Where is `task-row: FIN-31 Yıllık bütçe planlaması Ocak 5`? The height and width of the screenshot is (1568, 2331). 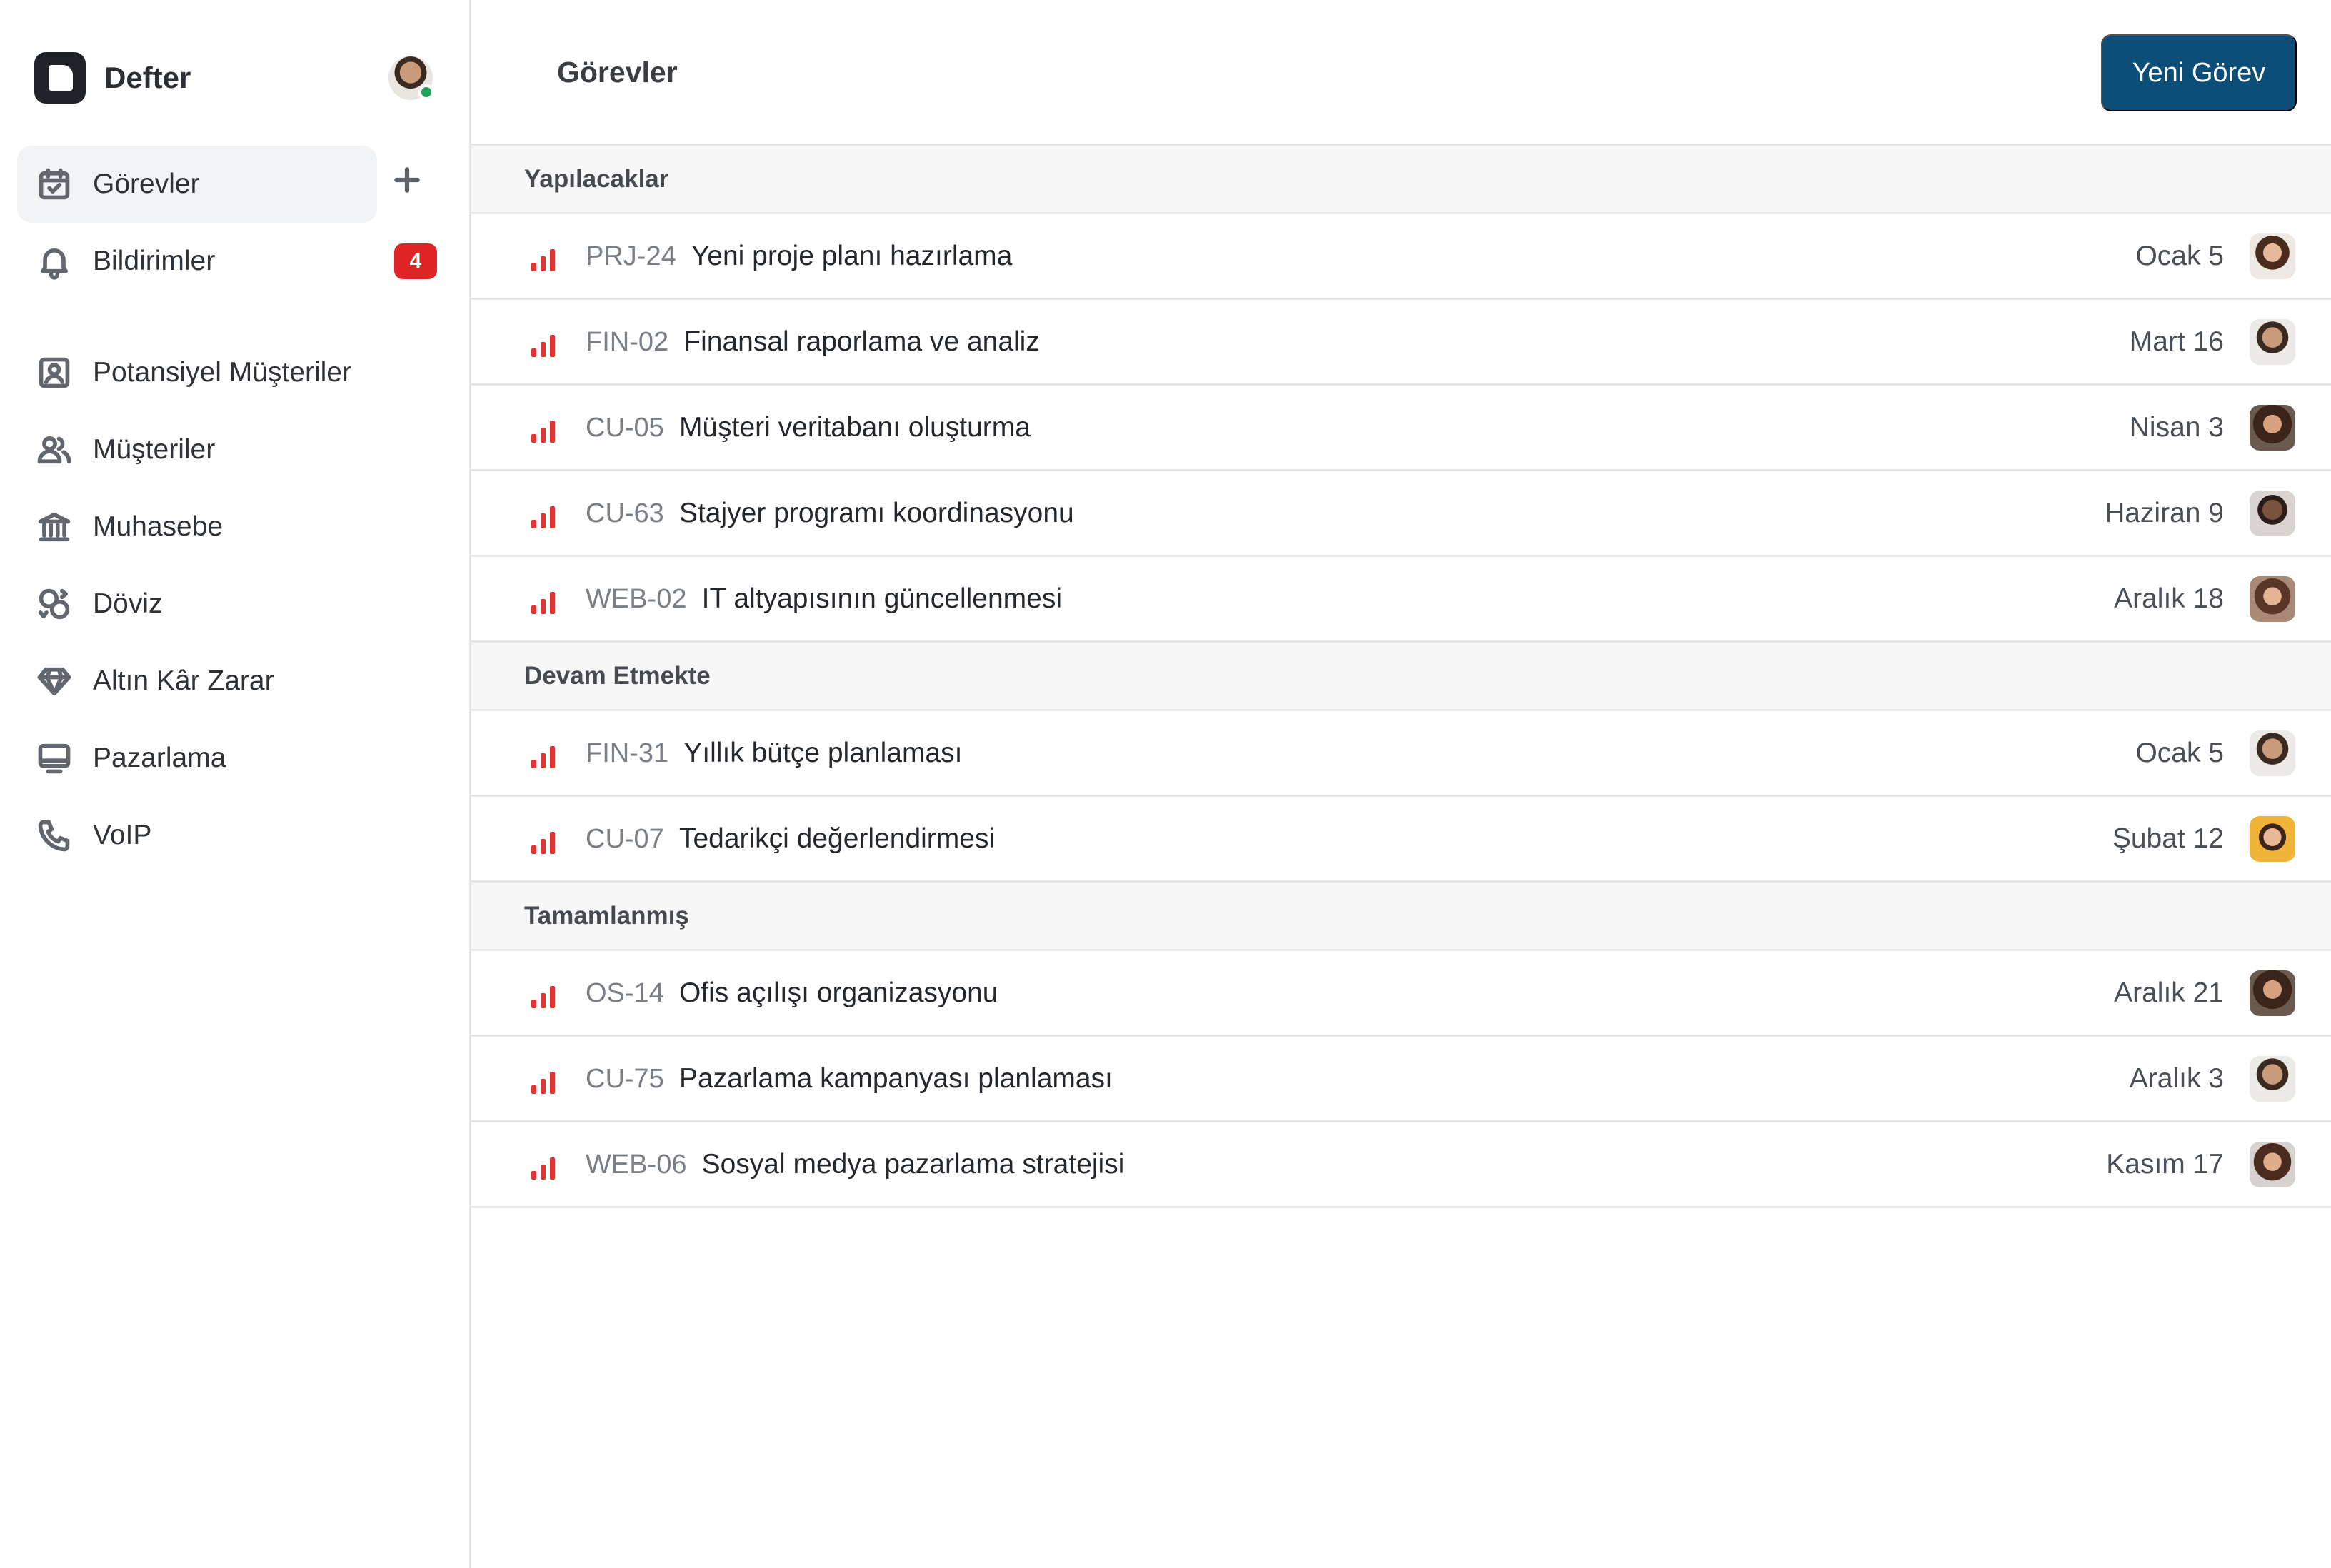
task-row: FIN-31 Yıllık bütçe planlaması Ocak 5 is located at coordinates (1401, 754).